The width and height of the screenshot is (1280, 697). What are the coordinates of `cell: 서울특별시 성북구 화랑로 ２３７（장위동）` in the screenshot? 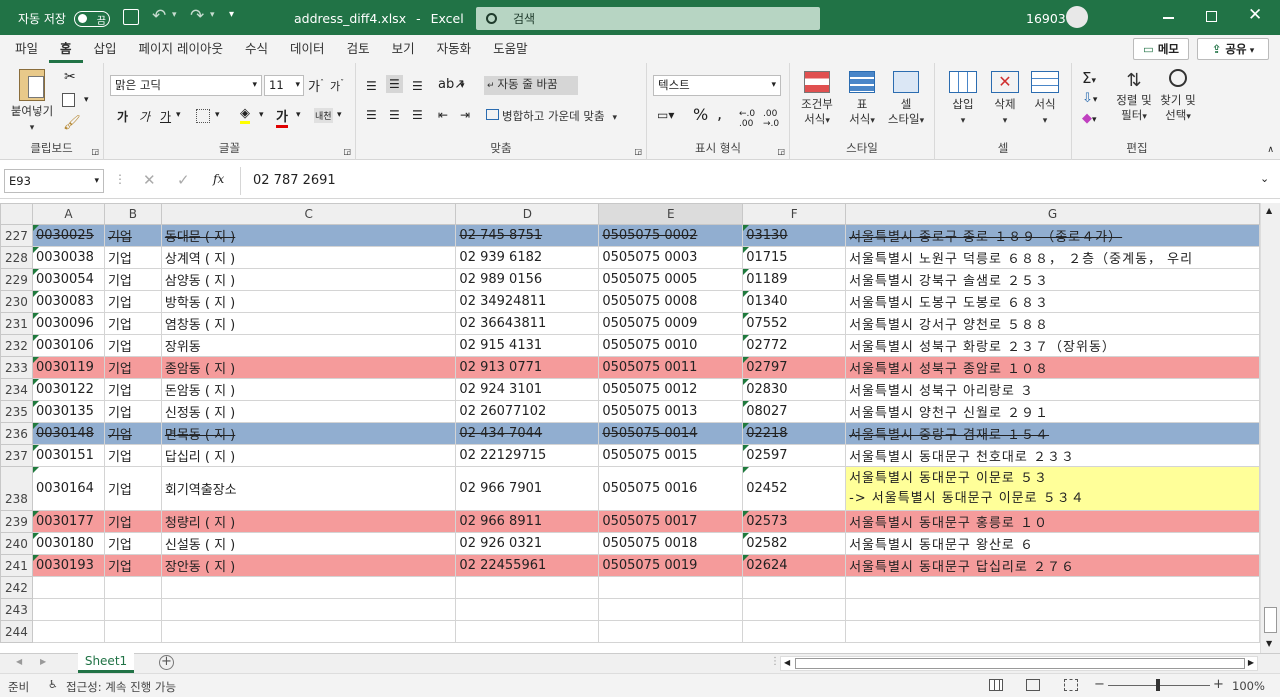 It's located at (1052, 345).